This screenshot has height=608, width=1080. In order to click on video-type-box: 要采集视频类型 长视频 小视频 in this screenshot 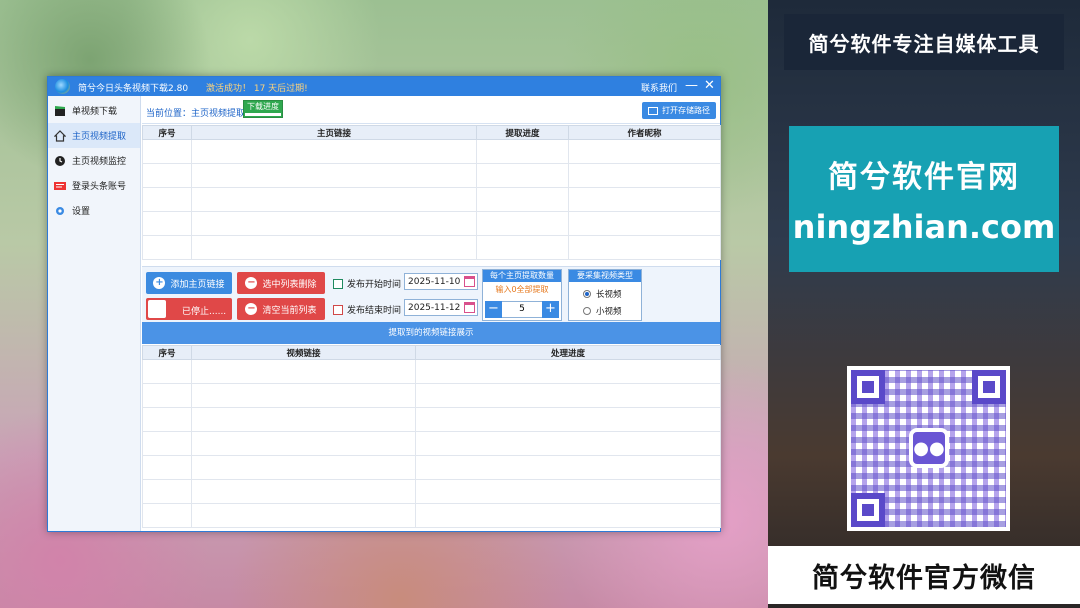, I will do `click(605, 295)`.